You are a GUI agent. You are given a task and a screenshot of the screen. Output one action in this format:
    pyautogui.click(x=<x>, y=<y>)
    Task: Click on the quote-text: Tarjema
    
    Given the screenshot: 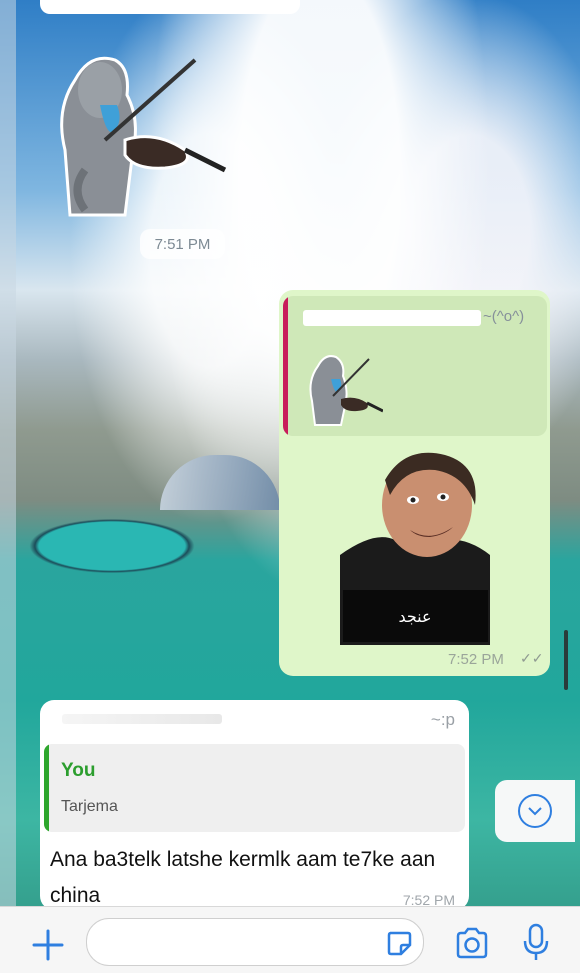 What is the action you would take?
    pyautogui.click(x=89, y=806)
    